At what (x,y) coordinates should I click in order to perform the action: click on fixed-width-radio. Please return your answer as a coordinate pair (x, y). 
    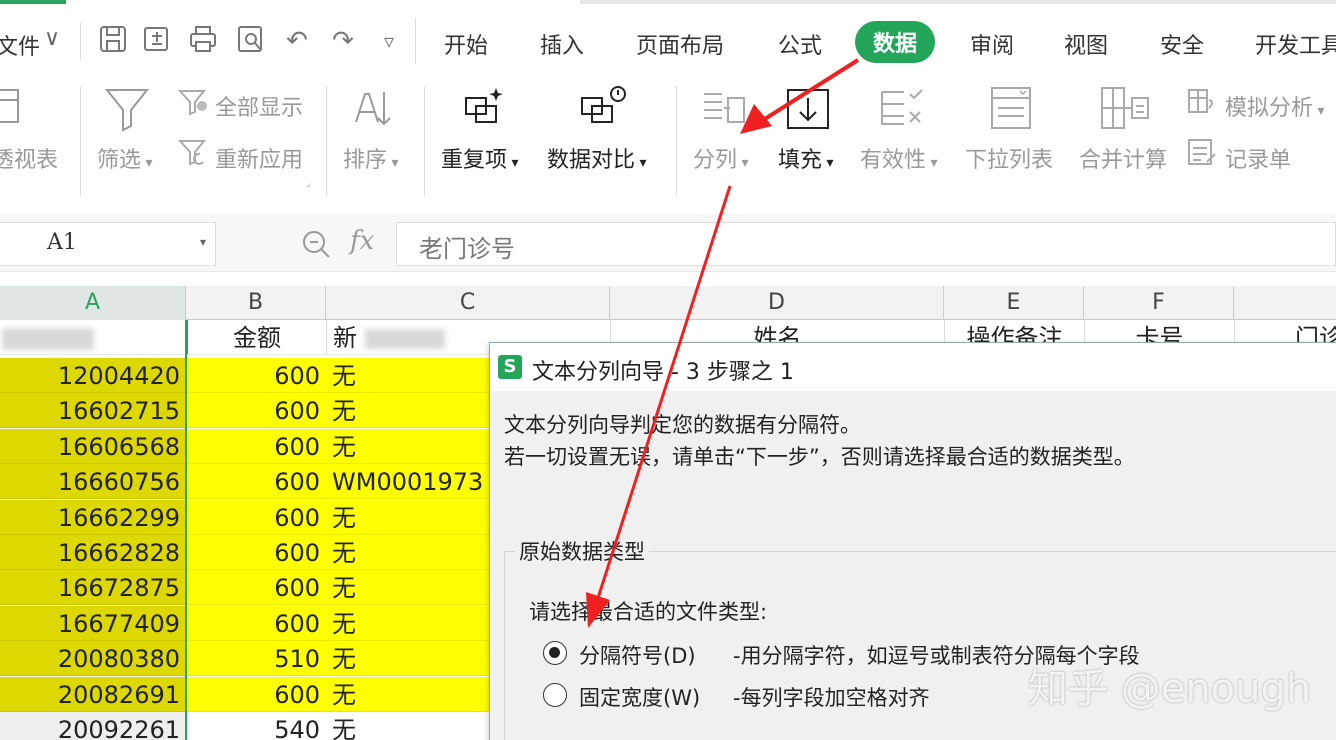
    Looking at the image, I should click on (555, 695).